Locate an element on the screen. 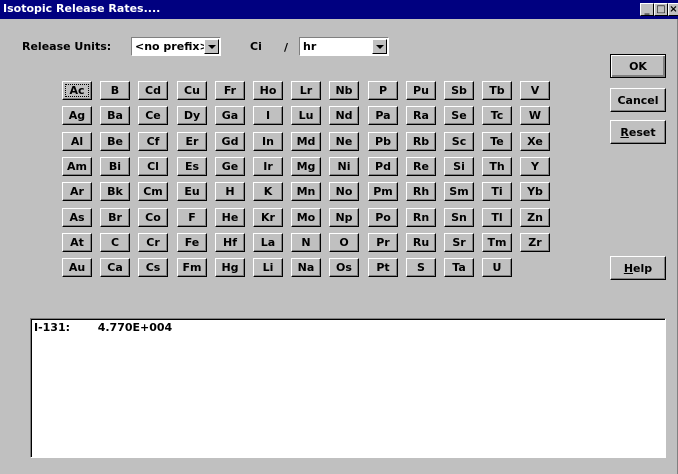 The width and height of the screenshot is (678, 474). element-button-sm: Sm is located at coordinates (459, 191).